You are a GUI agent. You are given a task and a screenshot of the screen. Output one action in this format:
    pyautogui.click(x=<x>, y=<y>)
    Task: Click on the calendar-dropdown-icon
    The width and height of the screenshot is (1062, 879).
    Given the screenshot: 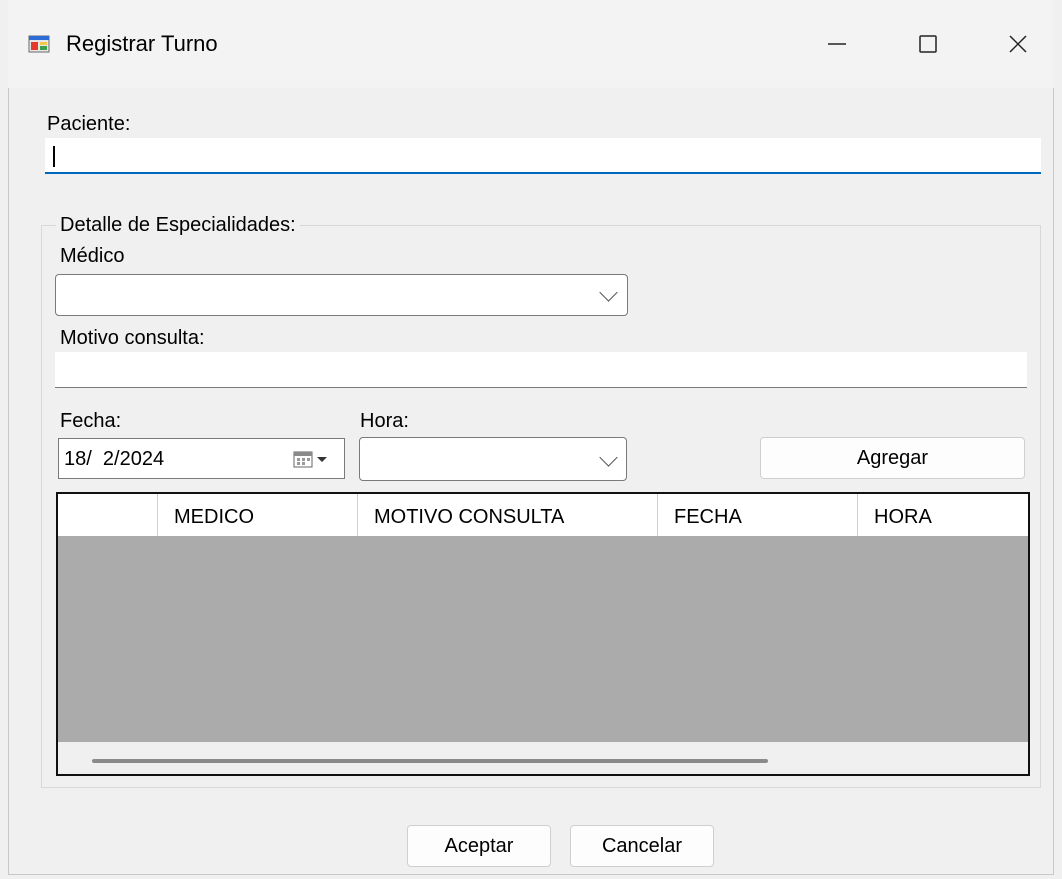 What is the action you would take?
    pyautogui.click(x=315, y=459)
    